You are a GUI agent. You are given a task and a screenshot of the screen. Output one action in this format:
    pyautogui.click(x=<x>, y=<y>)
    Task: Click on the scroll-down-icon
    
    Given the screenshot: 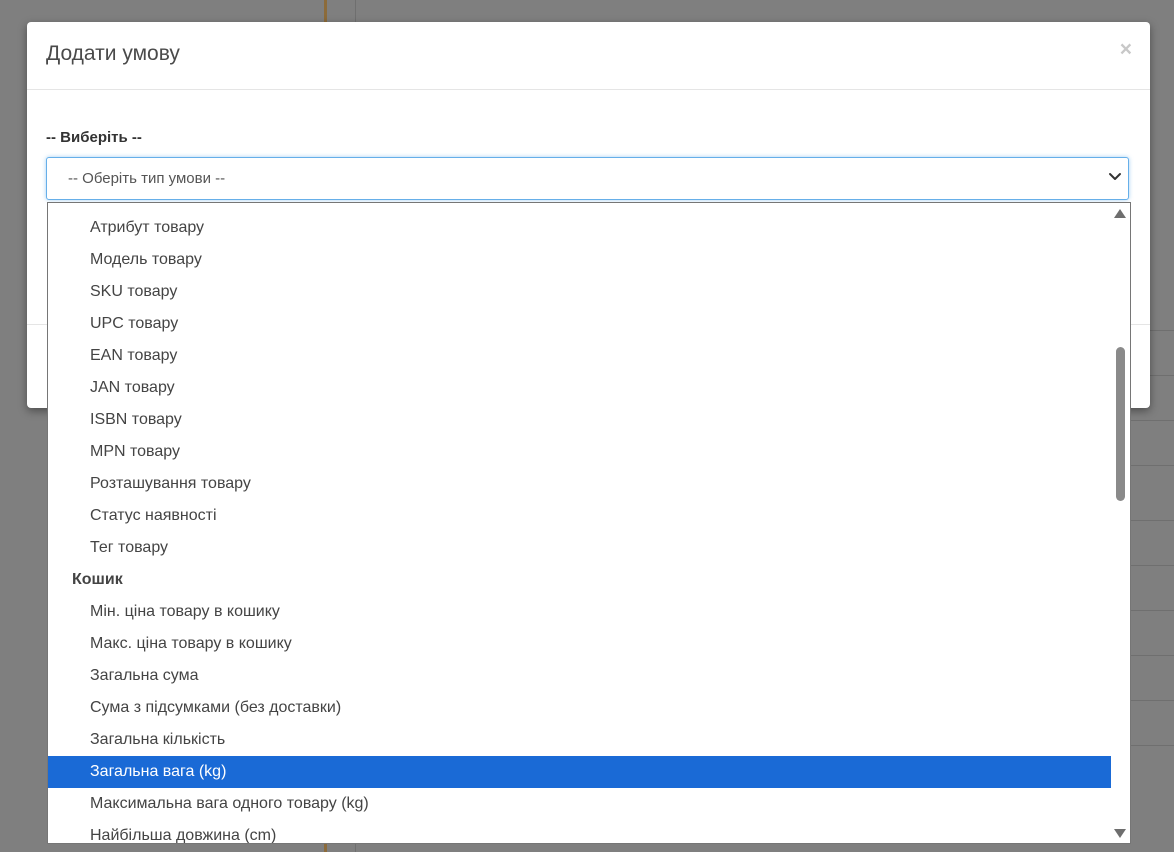 What is the action you would take?
    pyautogui.click(x=1120, y=833)
    